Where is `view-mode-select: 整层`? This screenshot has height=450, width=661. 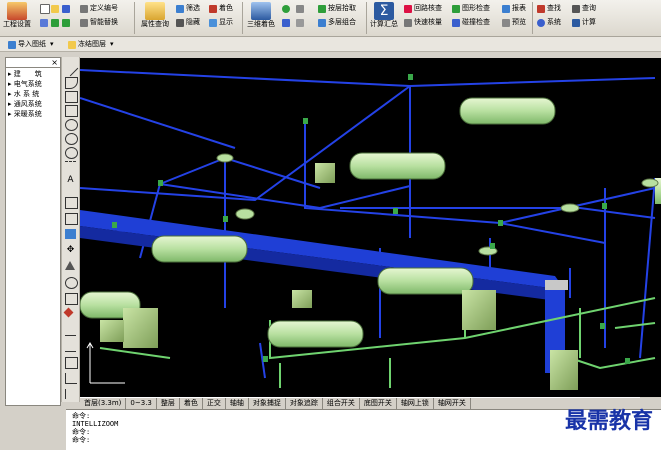 view-mode-select: 整层 is located at coordinates (168, 403).